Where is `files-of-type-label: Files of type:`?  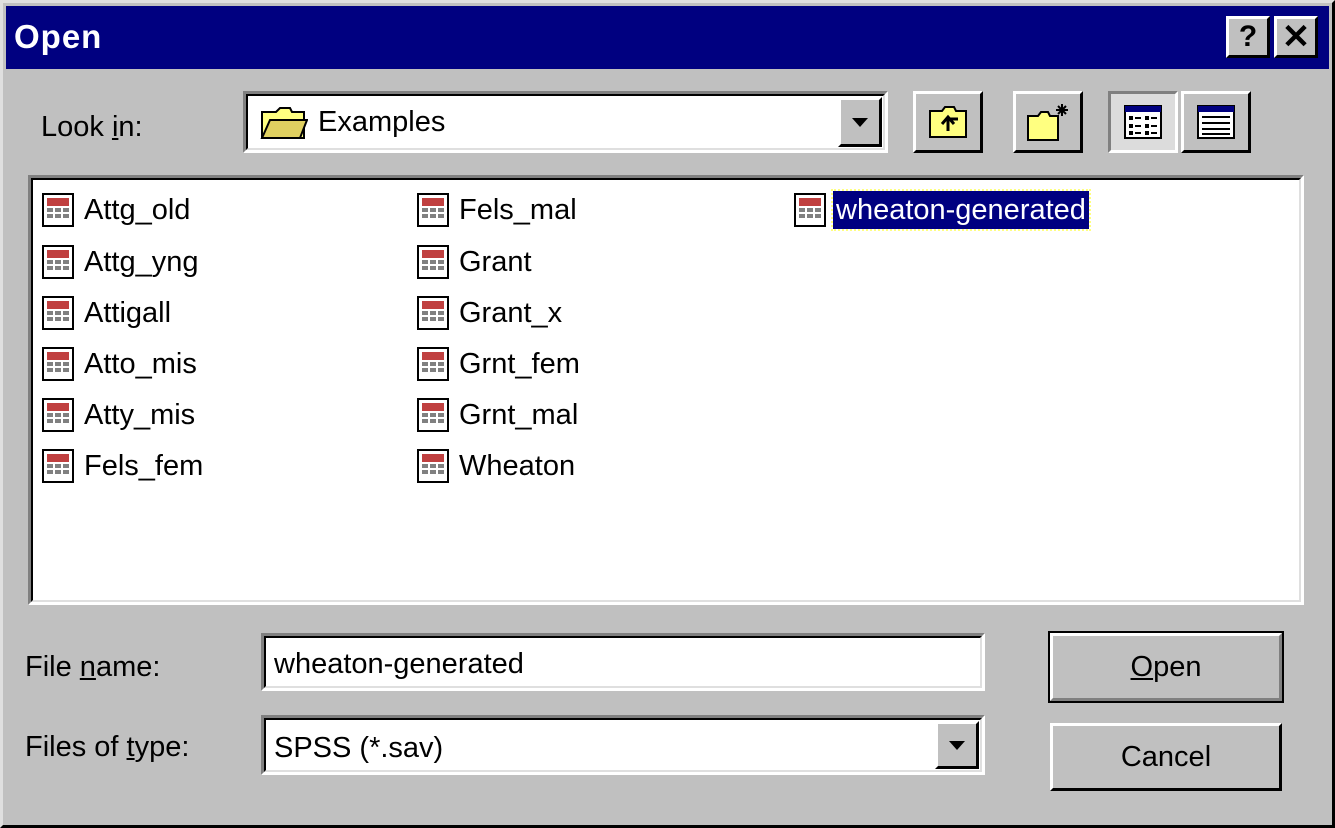 files-of-type-label: Files of type: is located at coordinates (107, 747).